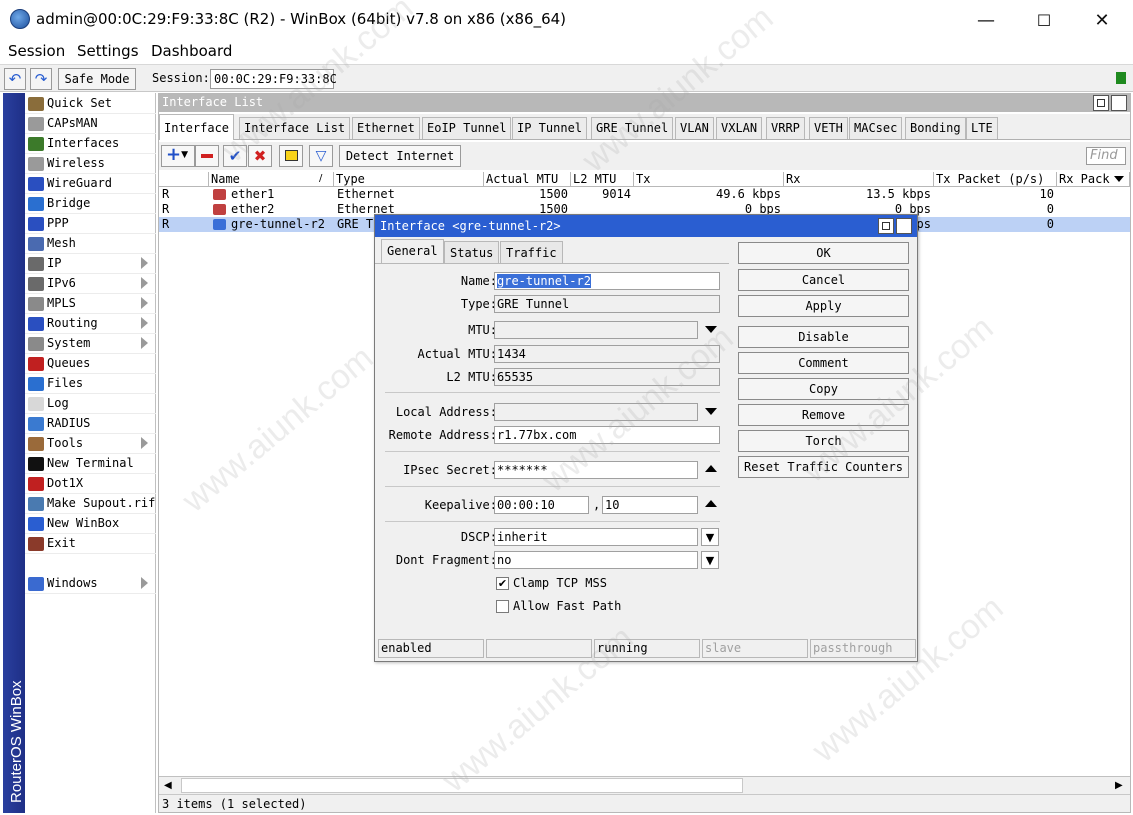  Describe the element at coordinates (632, 128) in the screenshot. I see `tab-gre-tunnel: GRE Tunnel` at that location.